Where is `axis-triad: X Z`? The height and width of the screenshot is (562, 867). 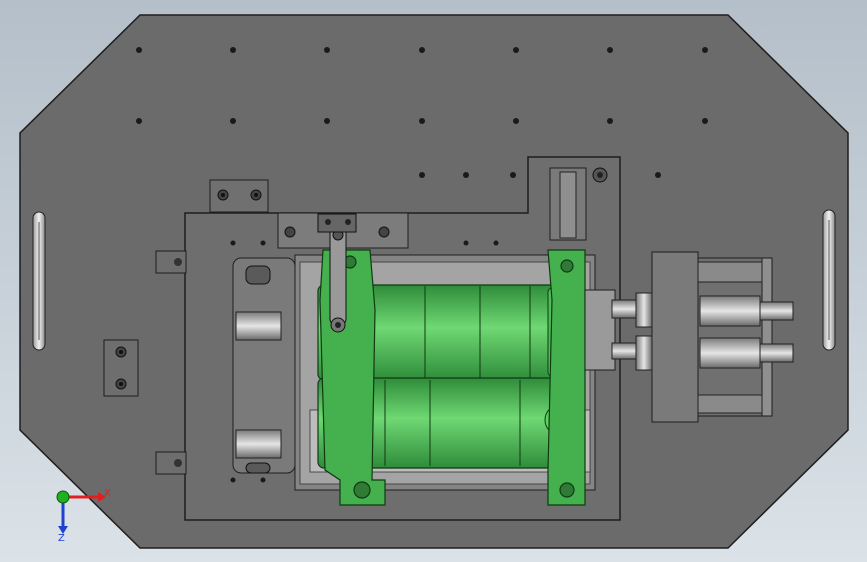
axis-triad: X Z is located at coordinates (83, 516).